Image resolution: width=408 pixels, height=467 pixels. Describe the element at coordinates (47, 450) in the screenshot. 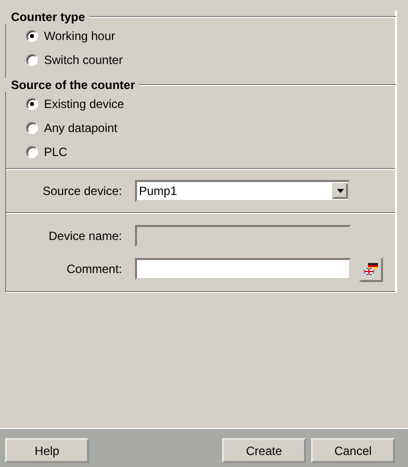

I see `help-button: Help` at that location.